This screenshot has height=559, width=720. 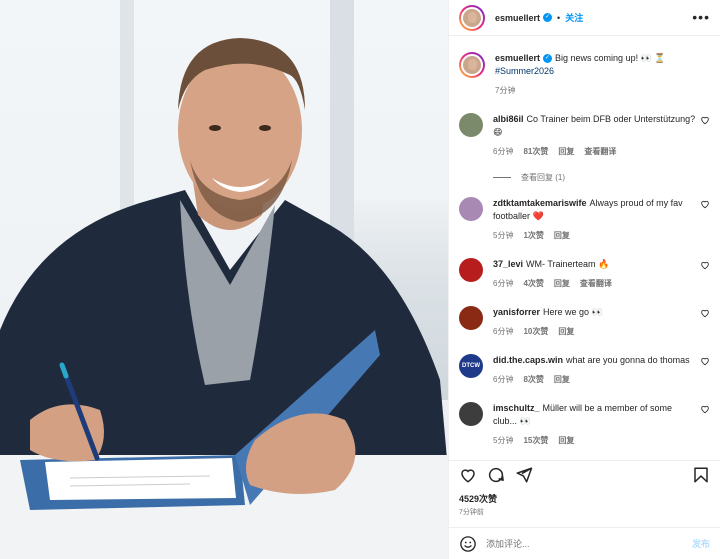 I want to click on comment-username: did.the.caps.win, so click(x=528, y=360).